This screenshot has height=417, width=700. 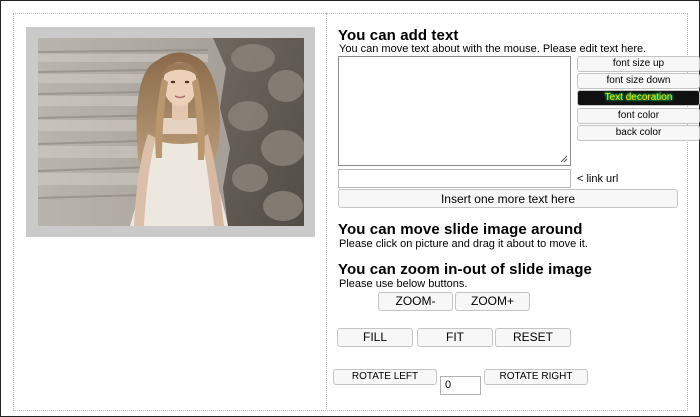 What do you see at coordinates (638, 133) in the screenshot?
I see `back-color-button: back color` at bounding box center [638, 133].